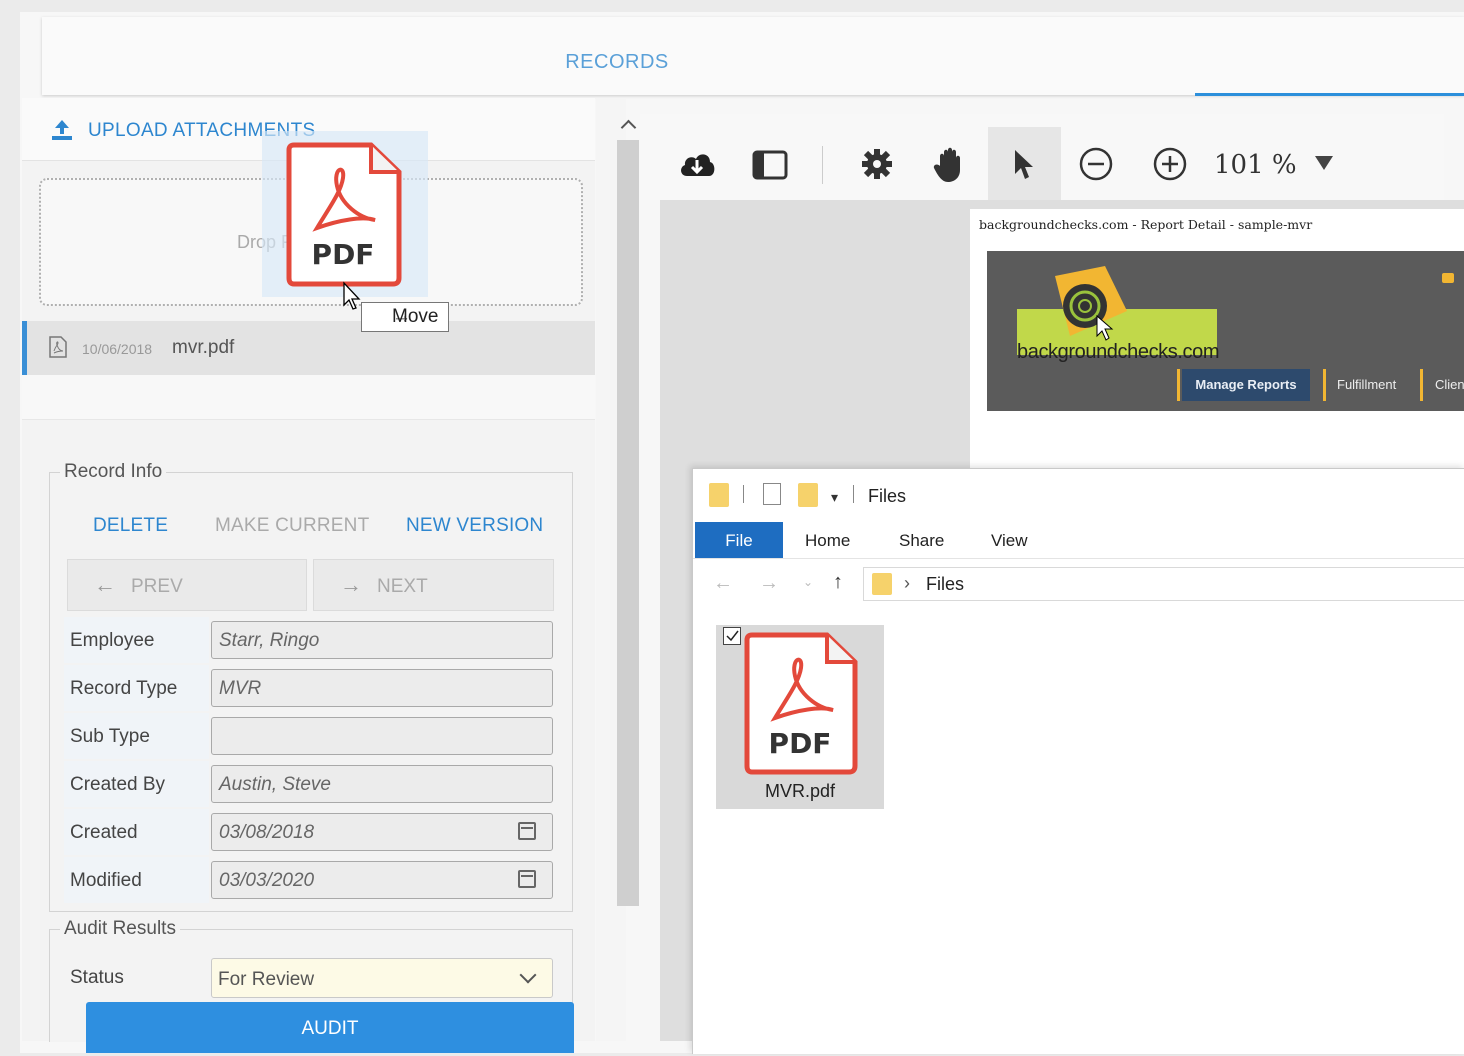 This screenshot has height=1056, width=1464. Describe the element at coordinates (800, 791) in the screenshot. I see `file-tile-label: MVR.pdf` at that location.